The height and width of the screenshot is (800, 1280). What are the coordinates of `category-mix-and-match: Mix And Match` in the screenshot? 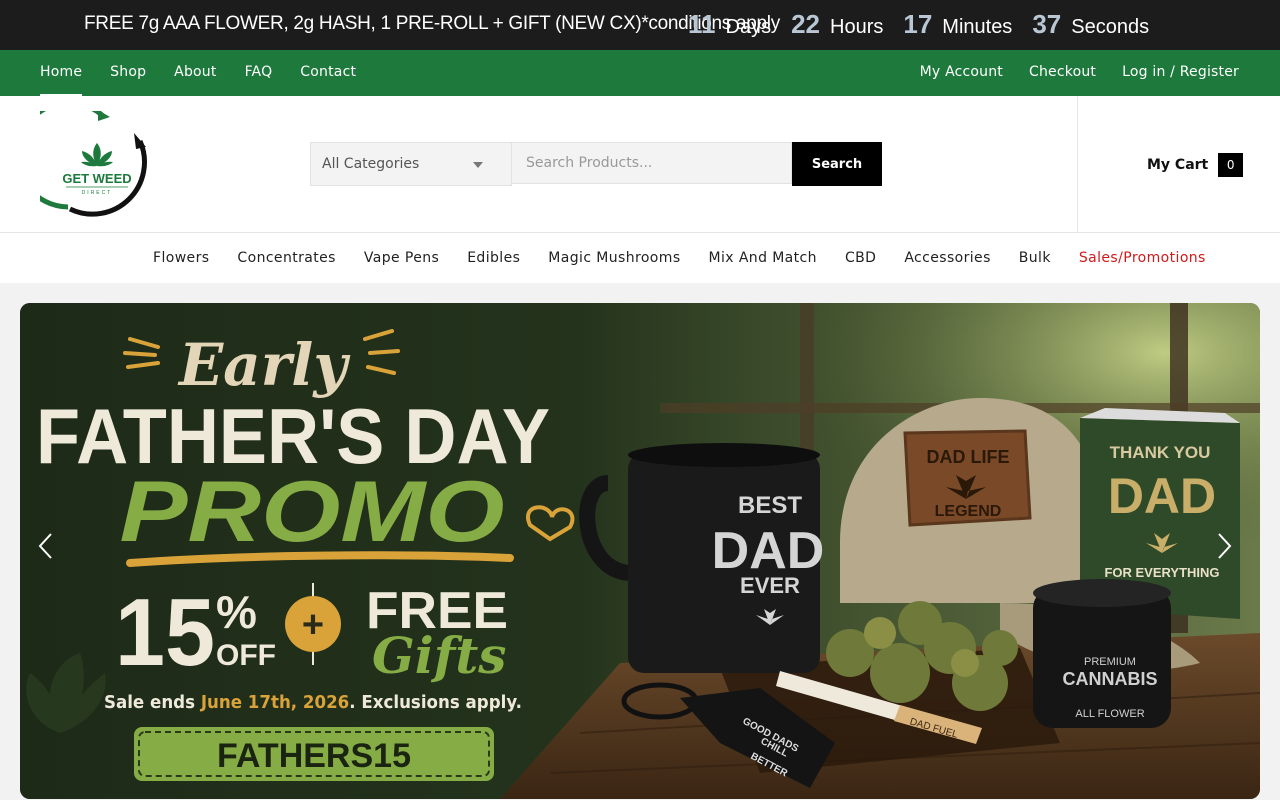 It's located at (763, 258).